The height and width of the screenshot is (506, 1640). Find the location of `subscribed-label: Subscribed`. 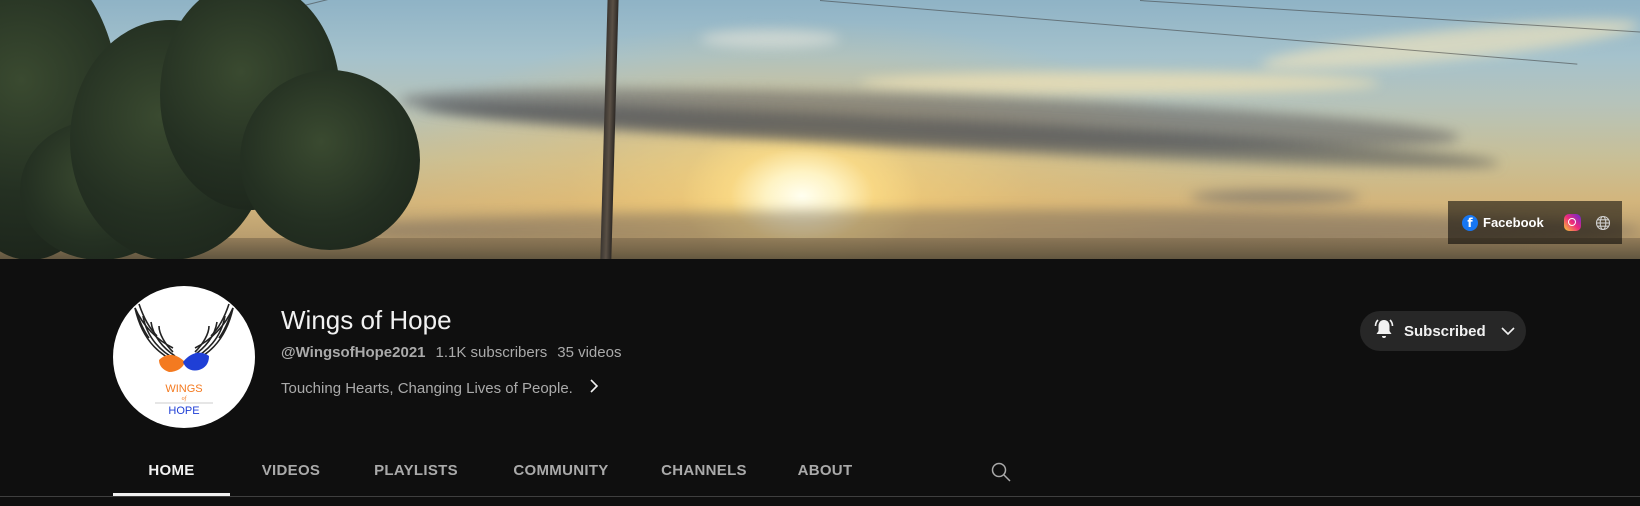

subscribed-label: Subscribed is located at coordinates (1445, 331).